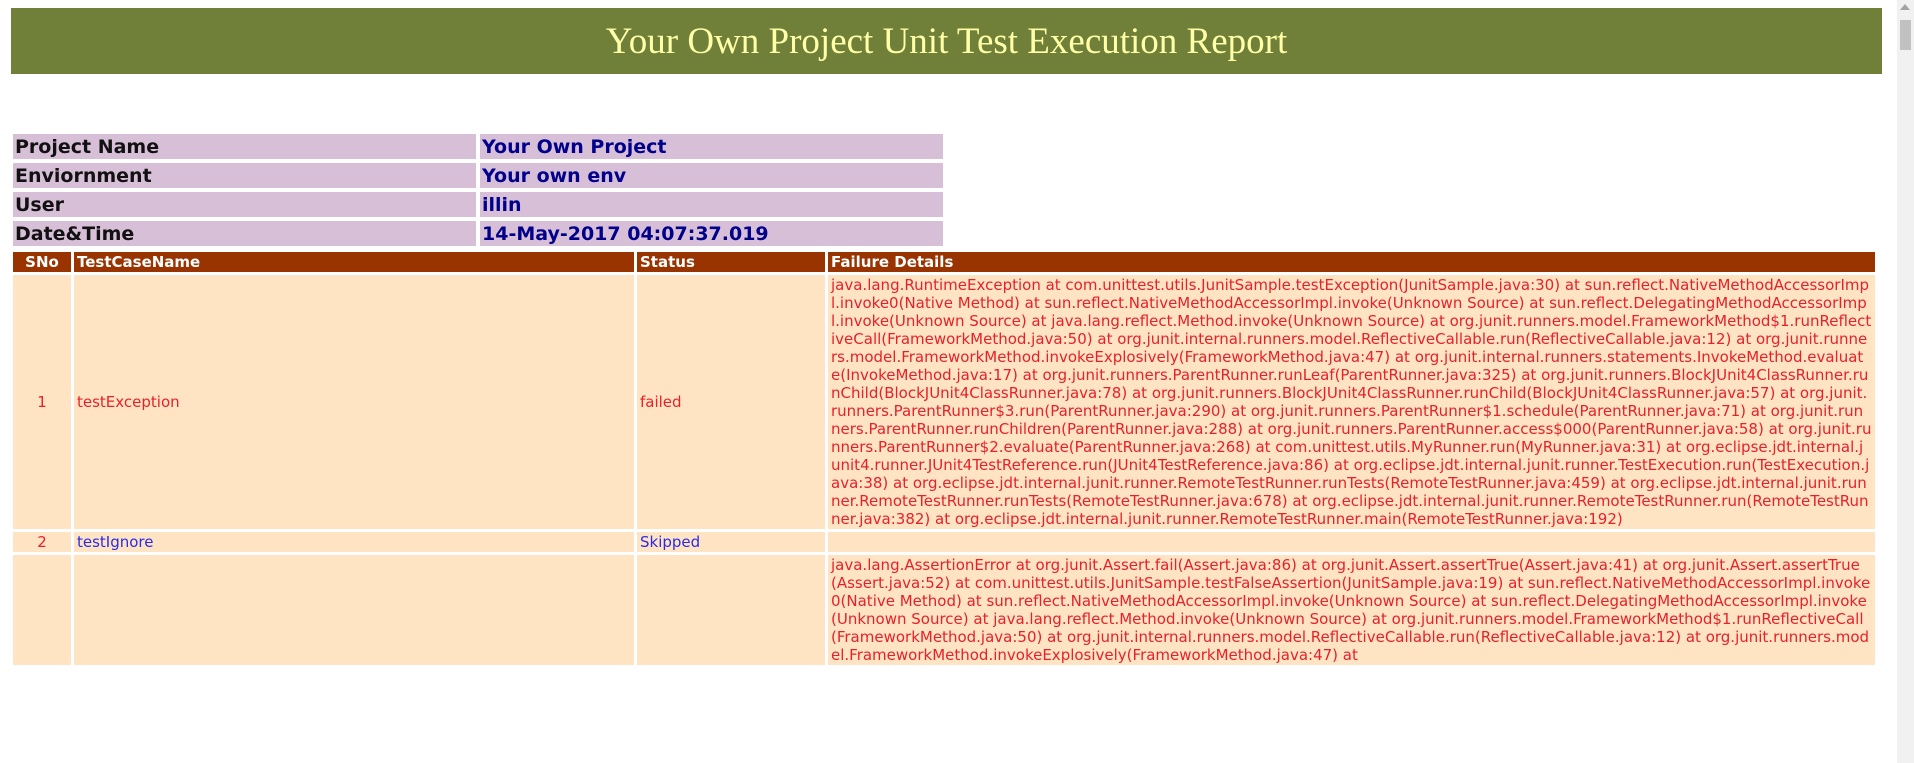  I want to click on cell-sno: 1, so click(42, 402).